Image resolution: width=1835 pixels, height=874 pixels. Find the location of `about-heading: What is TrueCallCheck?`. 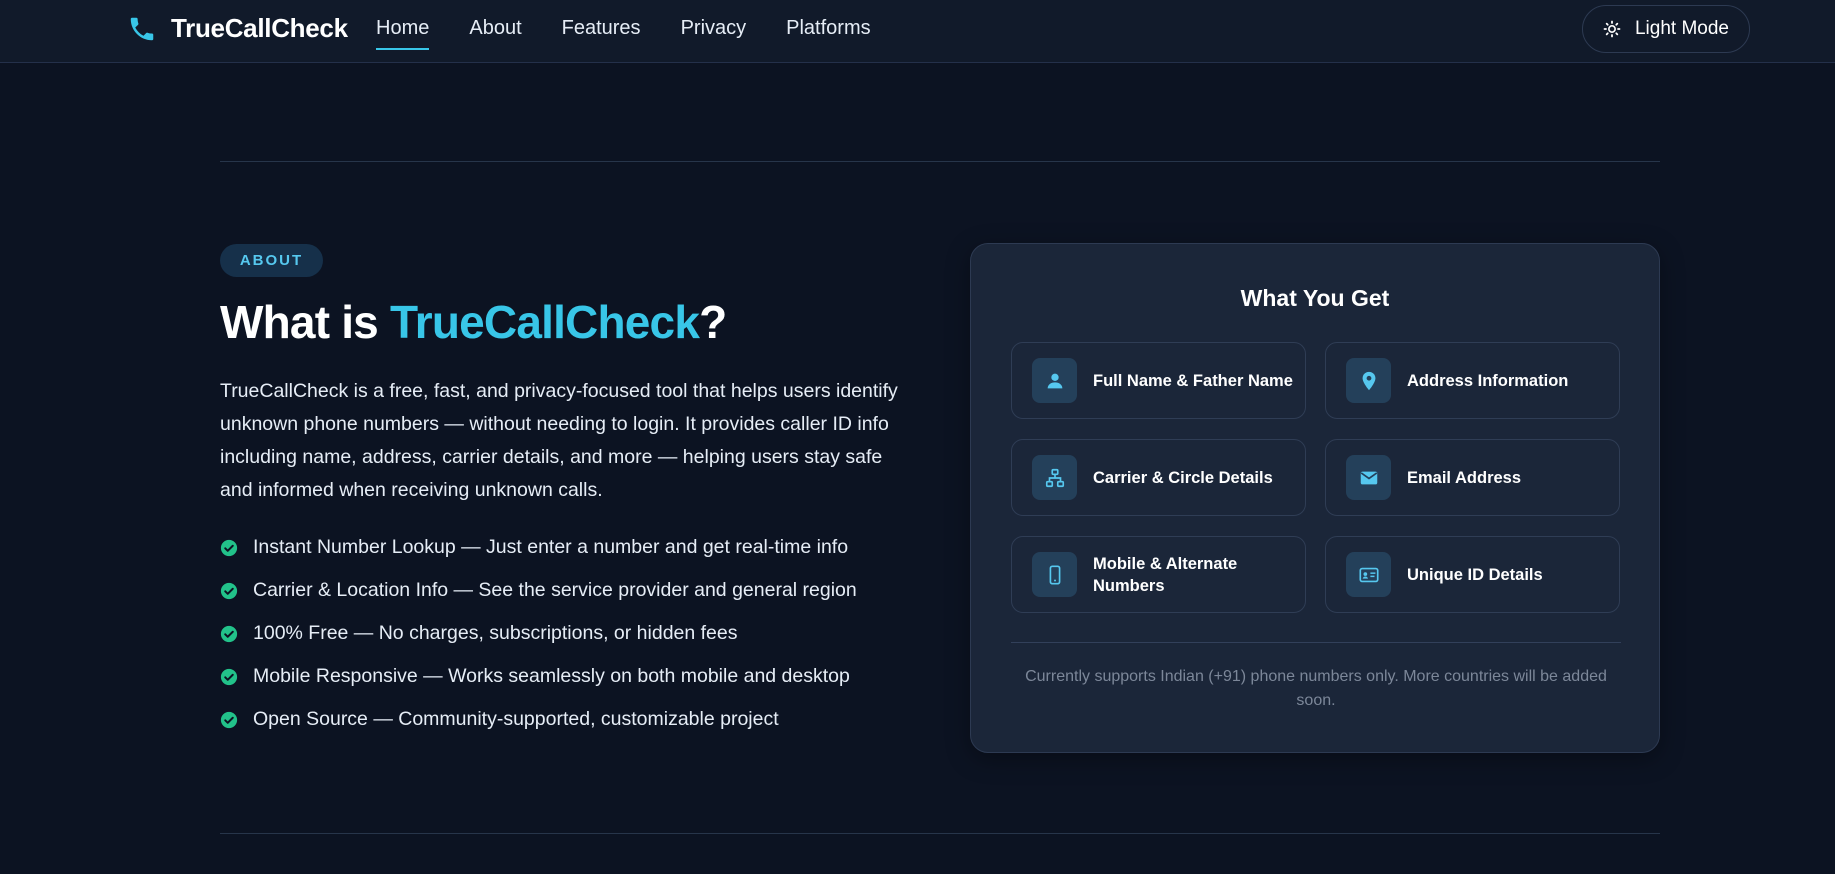

about-heading: What is TrueCallCheck? is located at coordinates (473, 322).